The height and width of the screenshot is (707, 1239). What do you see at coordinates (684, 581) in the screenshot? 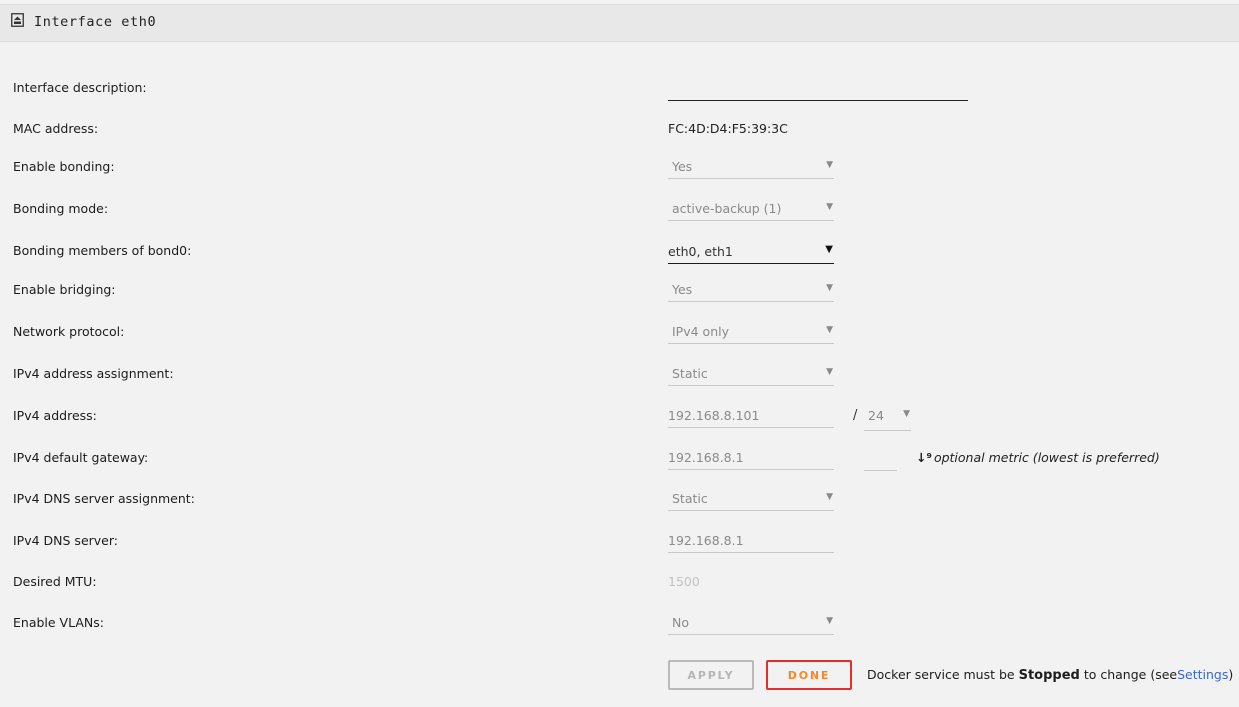
I see `desired-mtu-placeholder: 1500` at bounding box center [684, 581].